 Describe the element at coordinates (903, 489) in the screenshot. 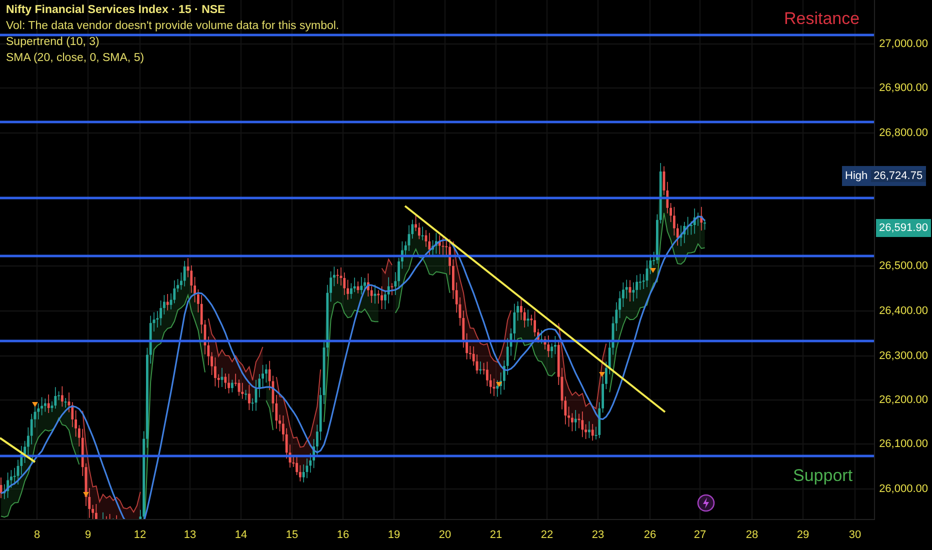

I see `price-tick-label: 26,000.00` at that location.